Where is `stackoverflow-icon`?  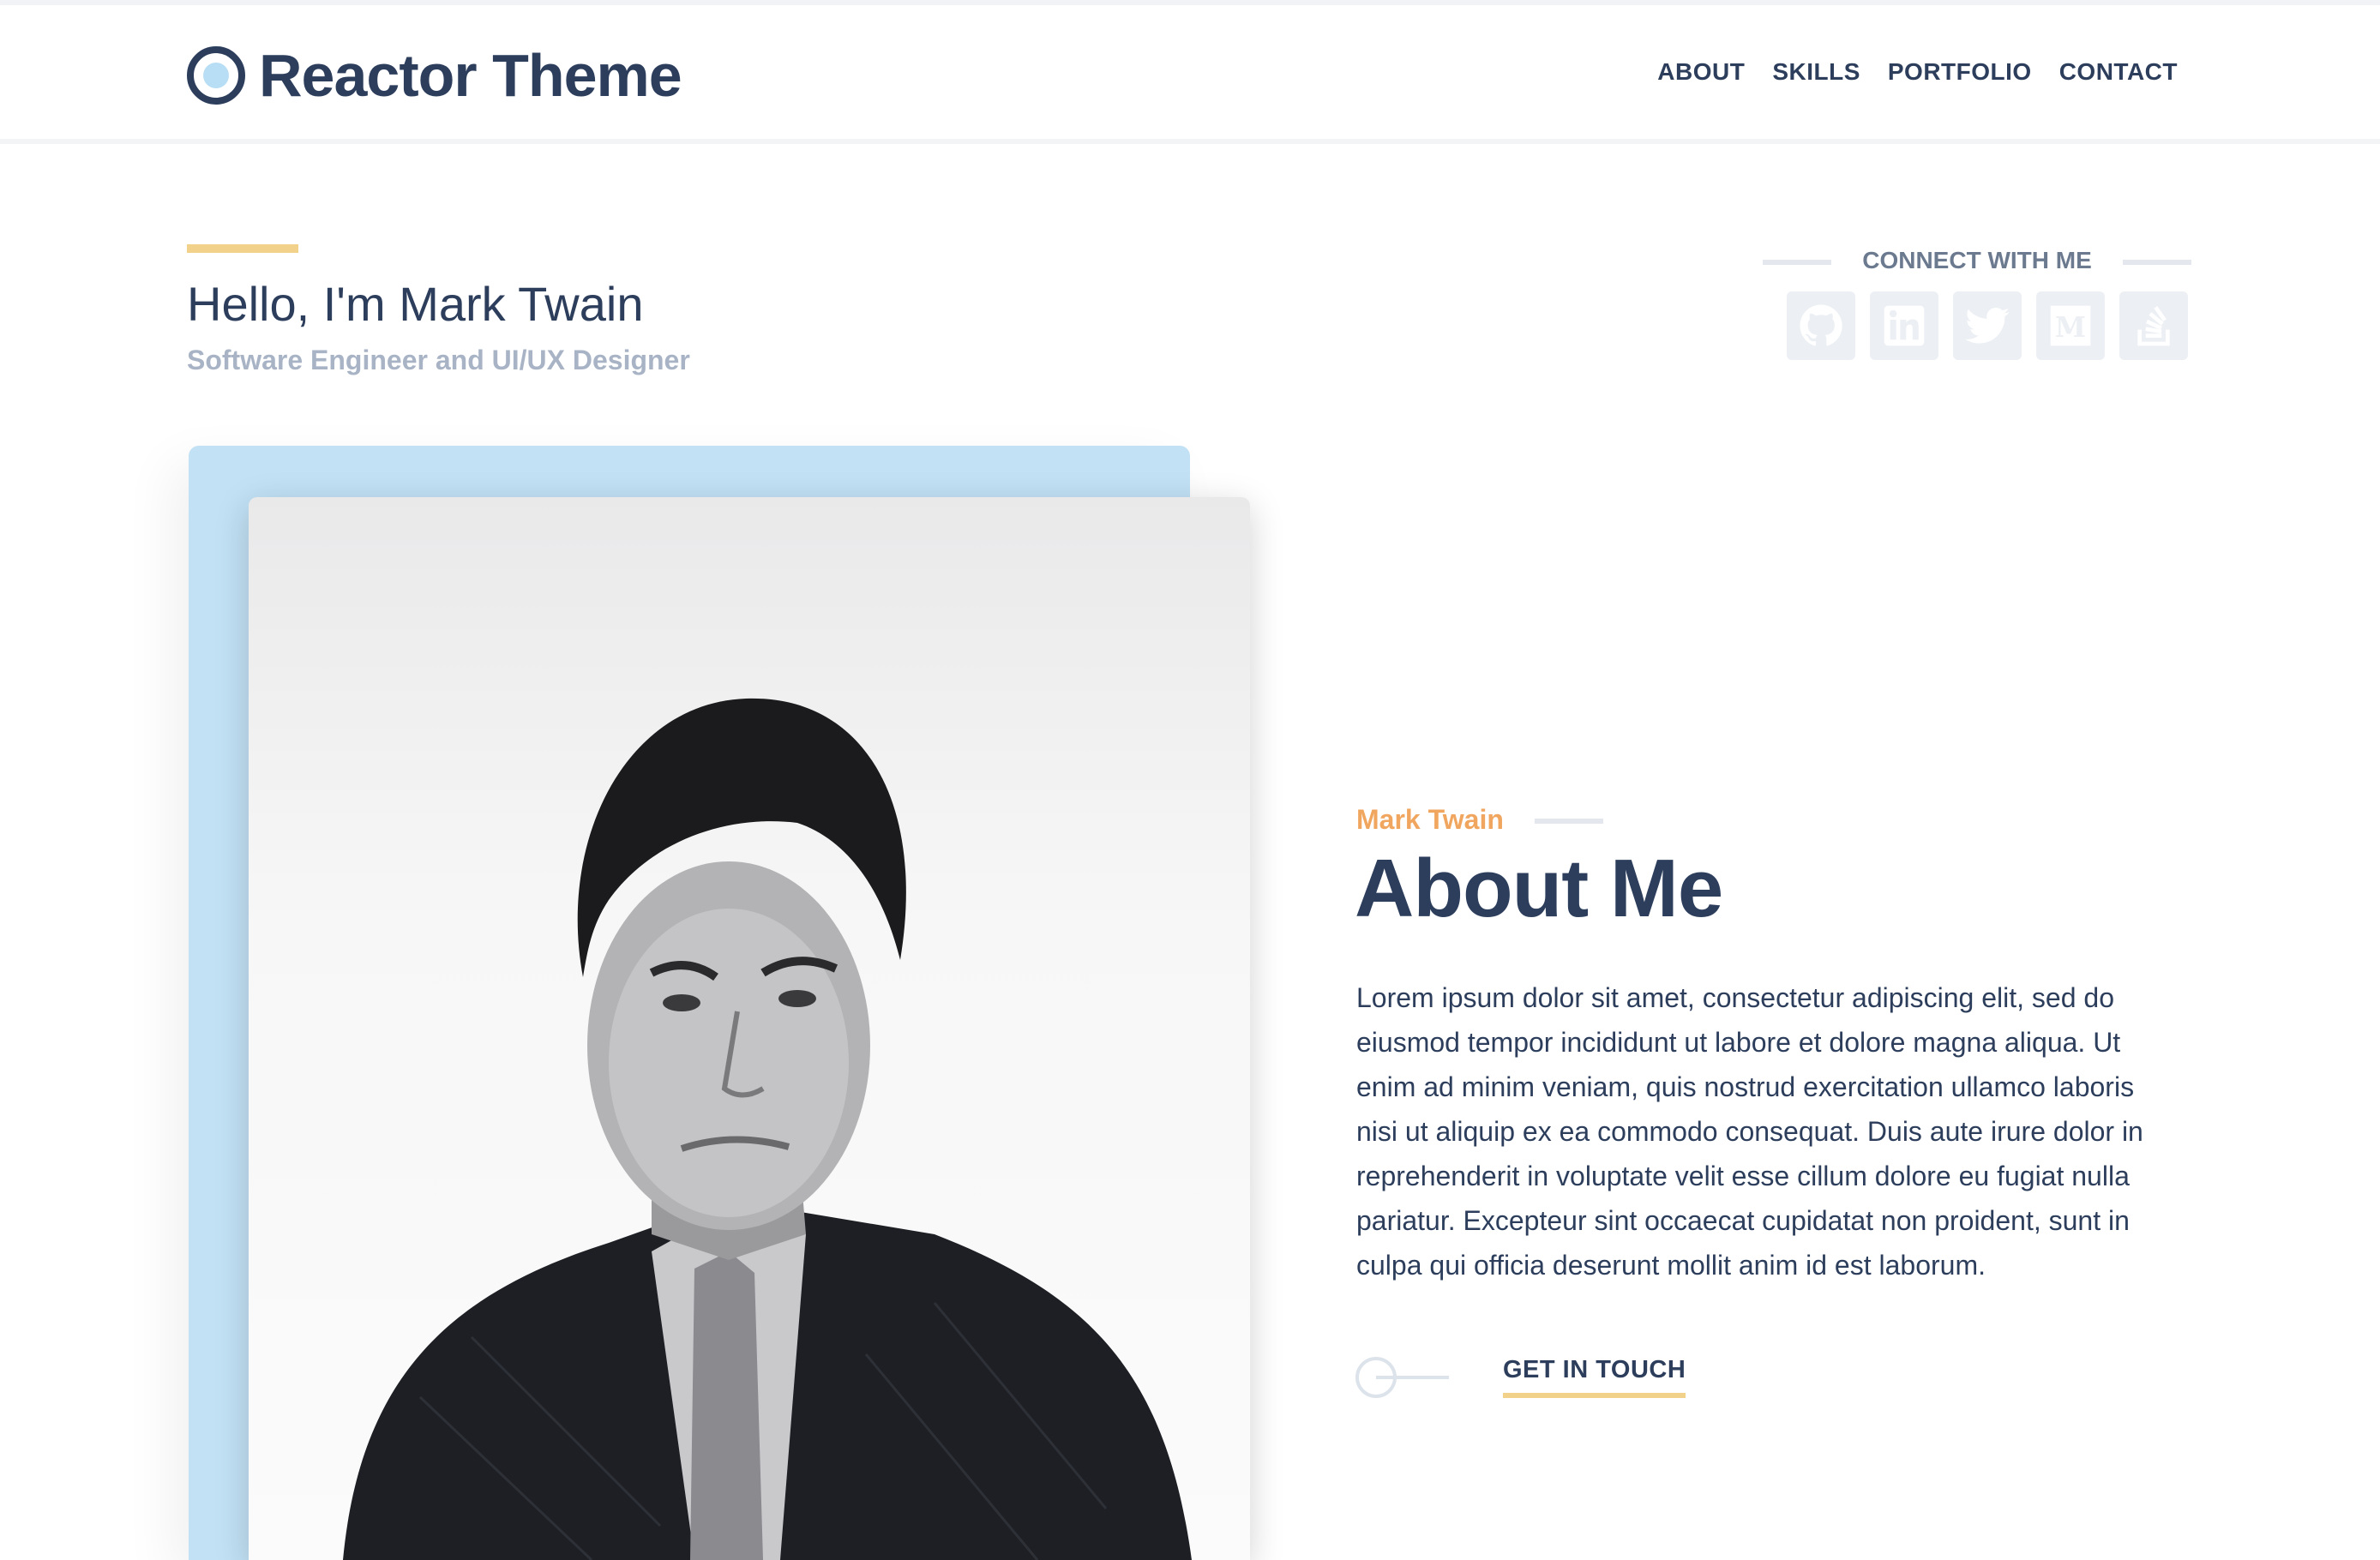
stackoverflow-icon is located at coordinates (2153, 325).